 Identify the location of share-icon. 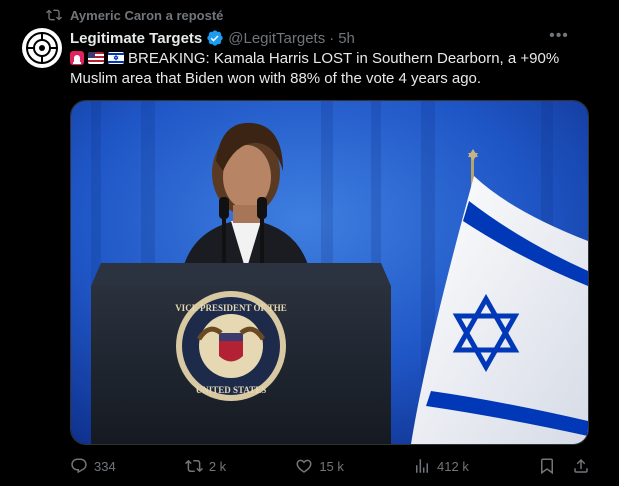
(581, 465).